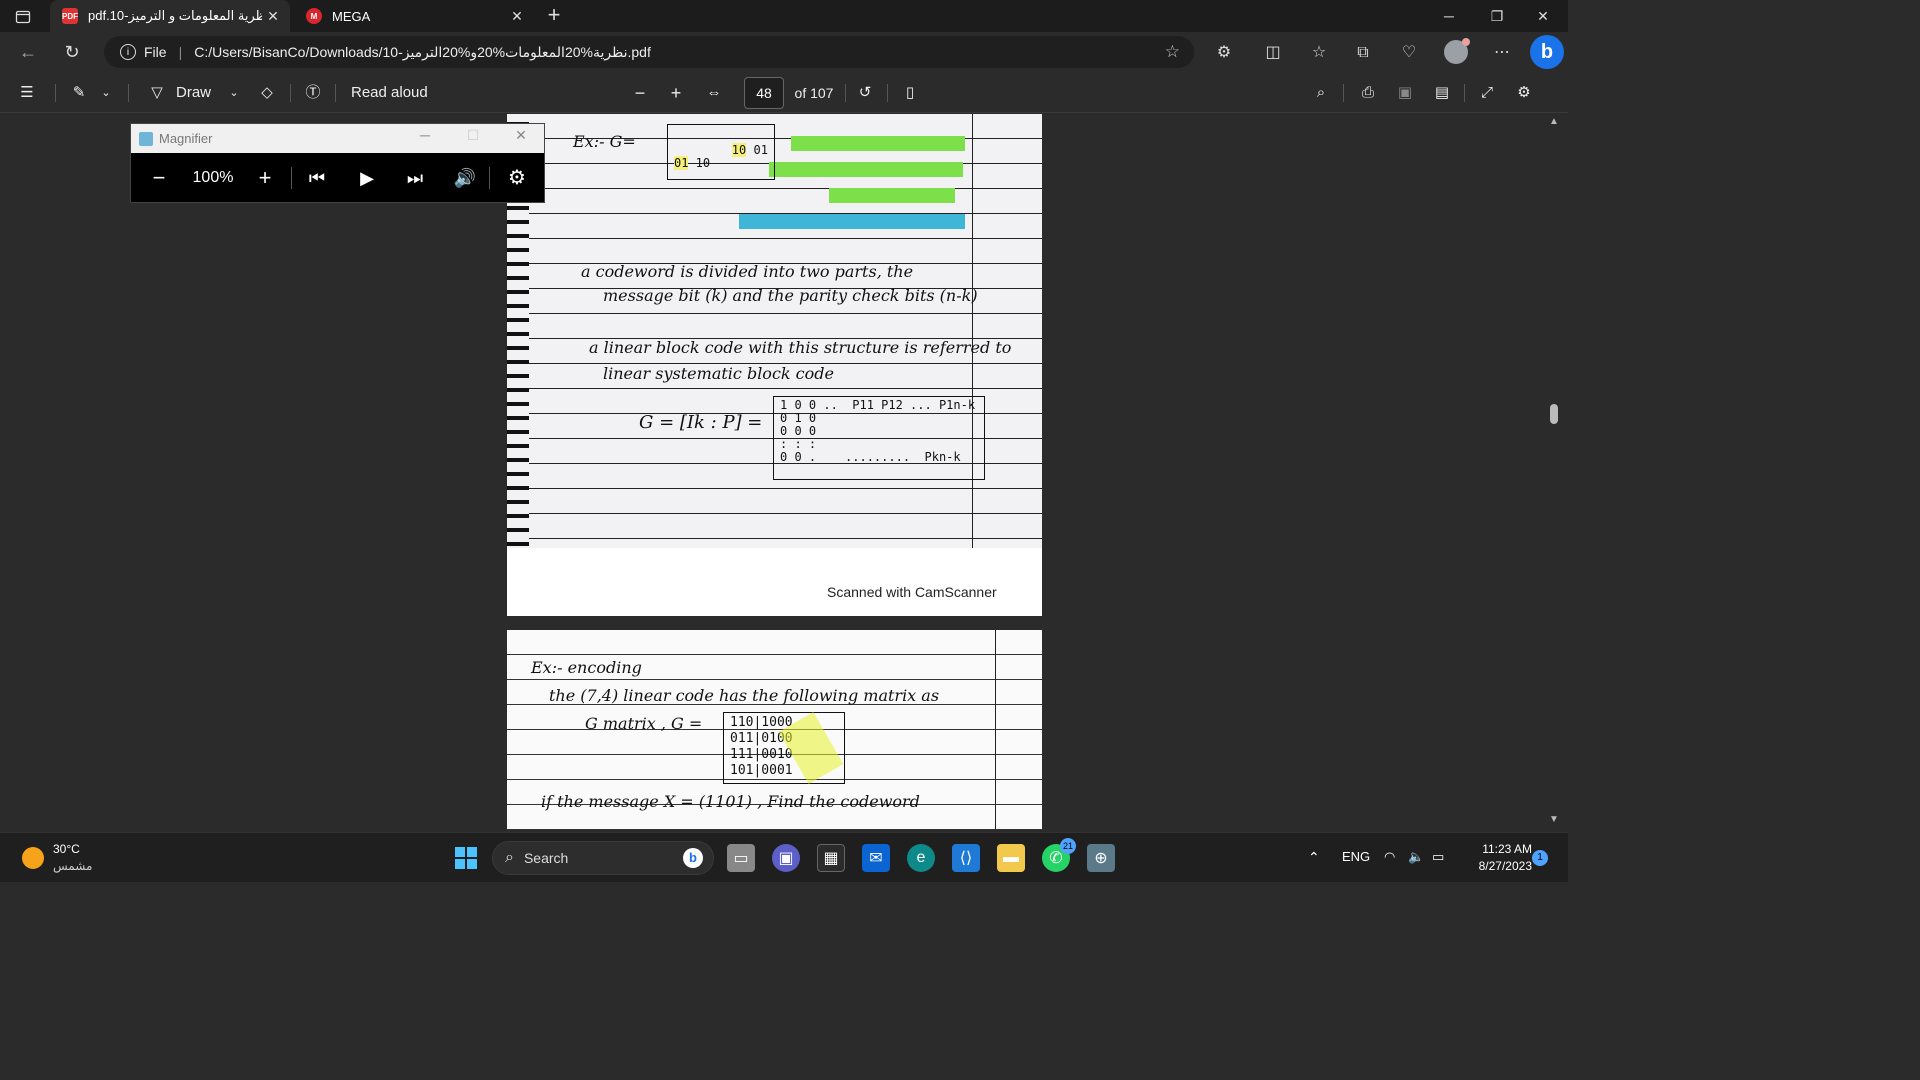  Describe the element at coordinates (603, 858) in the screenshot. I see `taskbar-search: ⌕ Search b` at that location.